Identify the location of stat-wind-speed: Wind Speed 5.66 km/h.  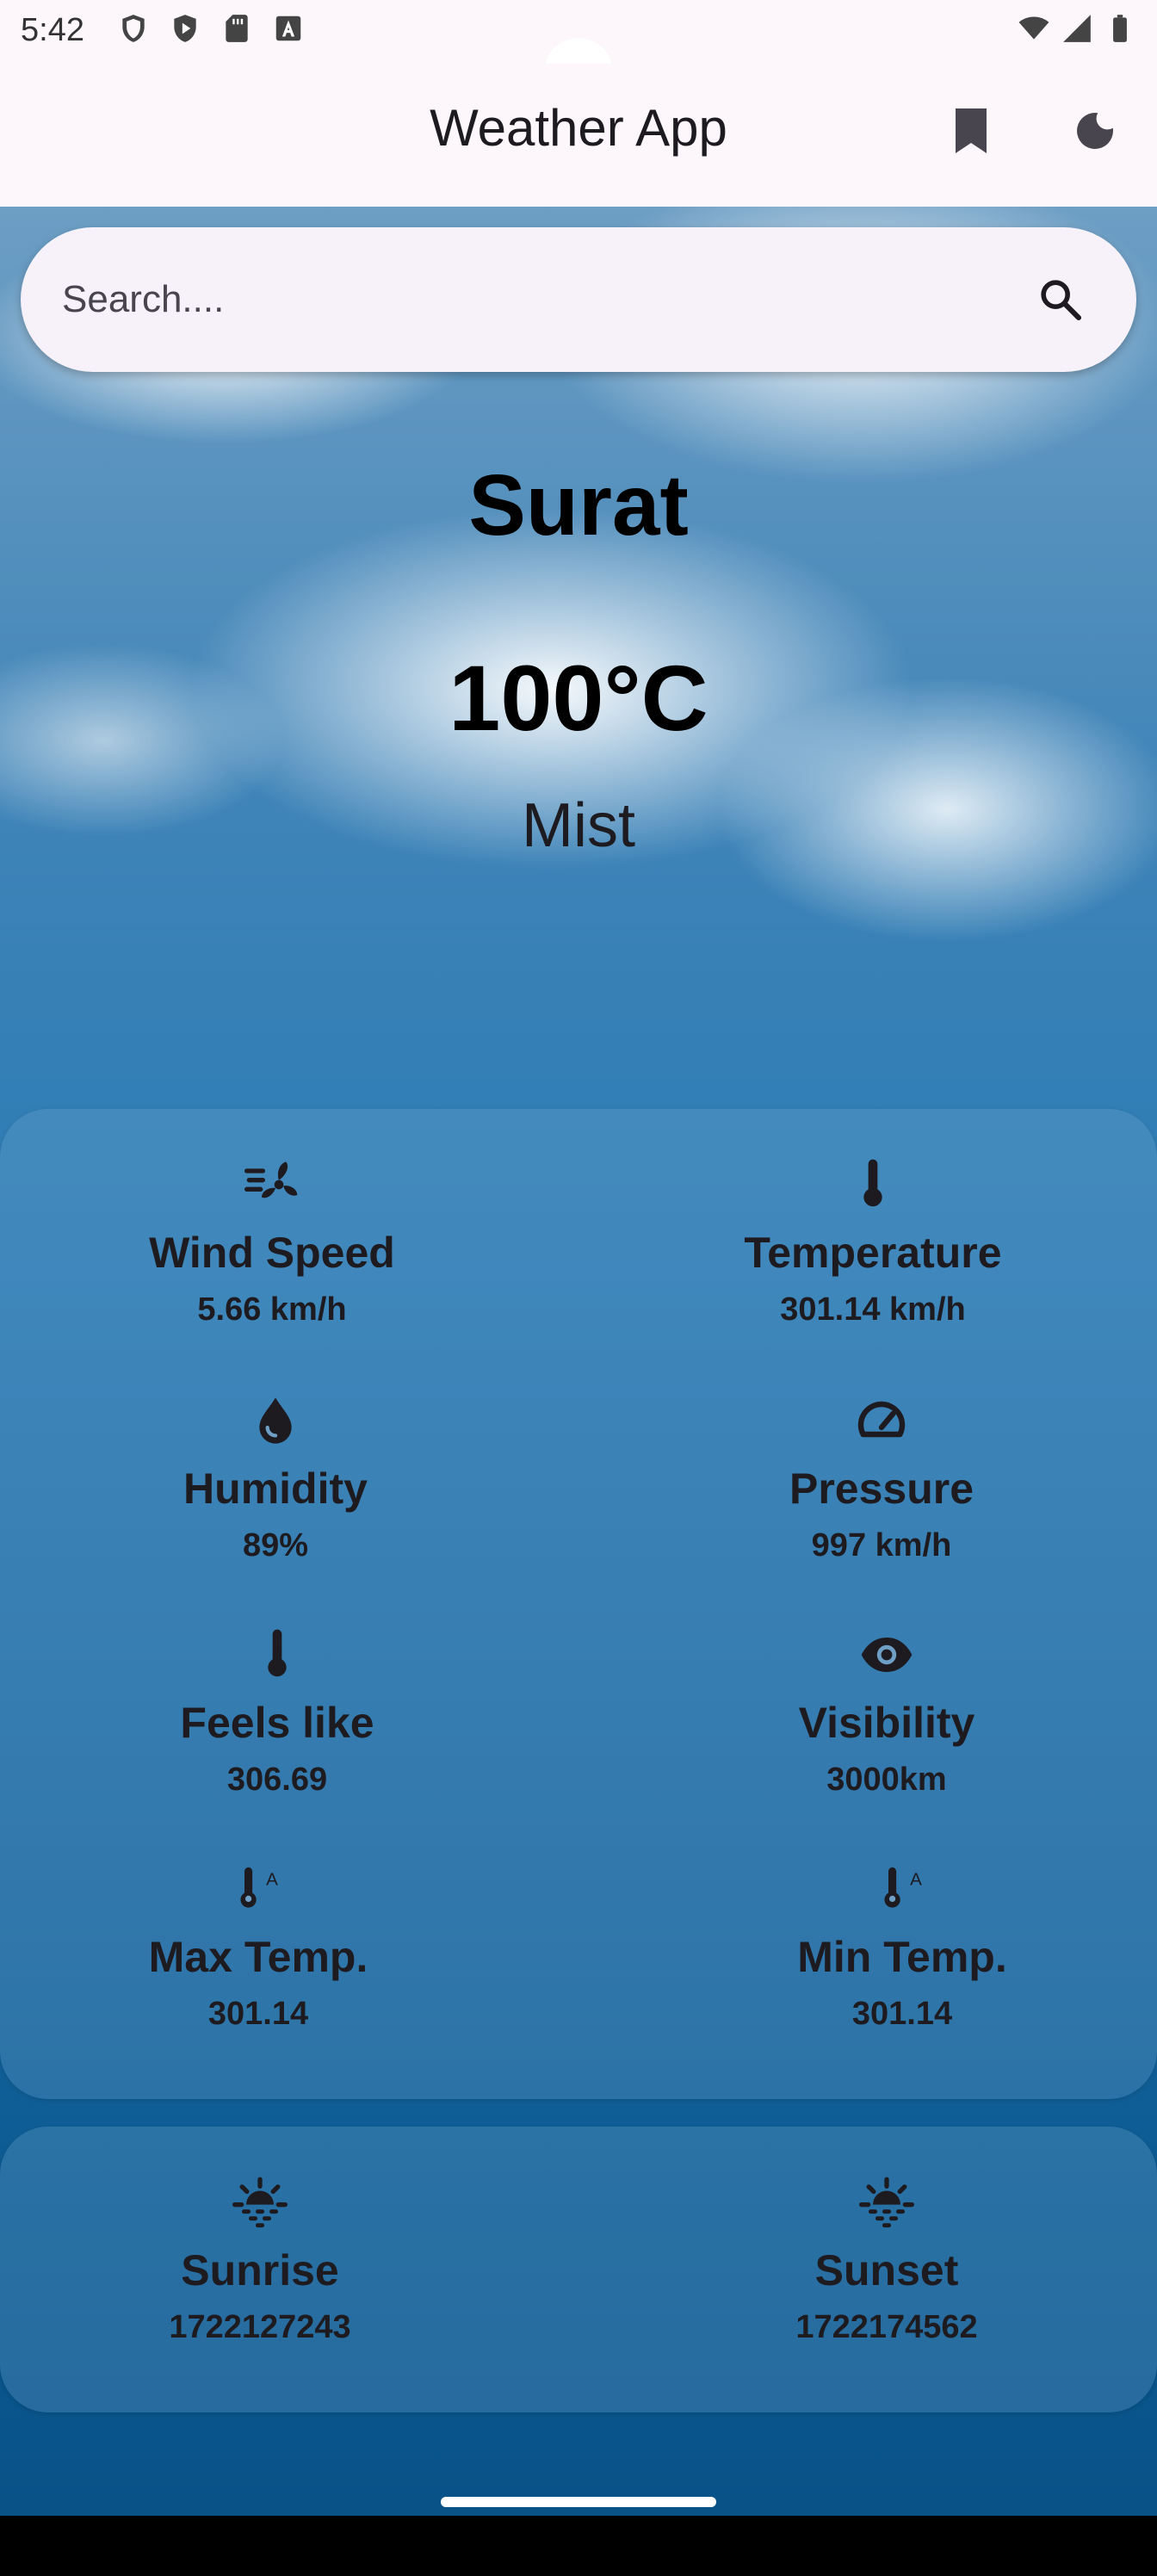
(272, 1242).